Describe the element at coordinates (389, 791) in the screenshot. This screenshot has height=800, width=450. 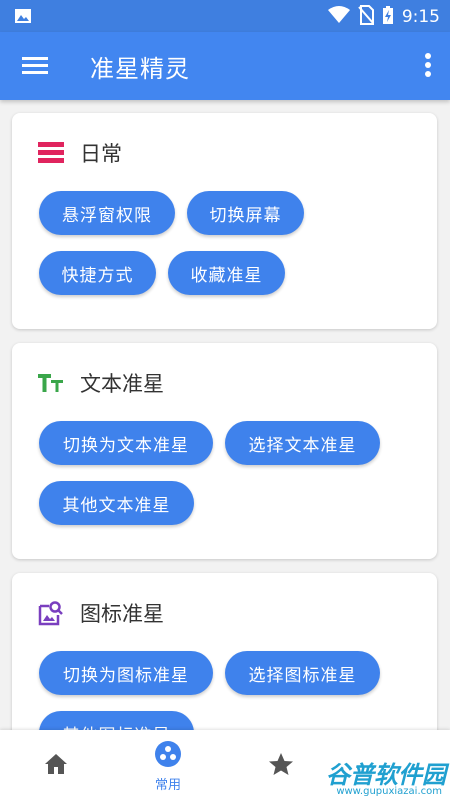
I see `watermark-url: www.gupuxiazai.com` at that location.